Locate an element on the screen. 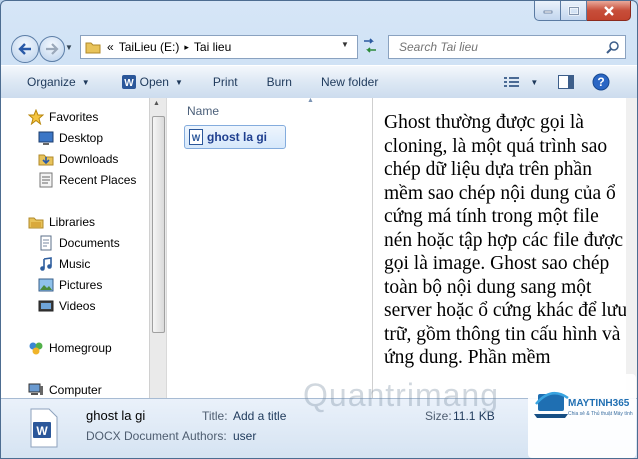 The height and width of the screenshot is (459, 638). address-bar: « TaiLieu (E:) ▸ Tai lieu is located at coordinates (219, 47).